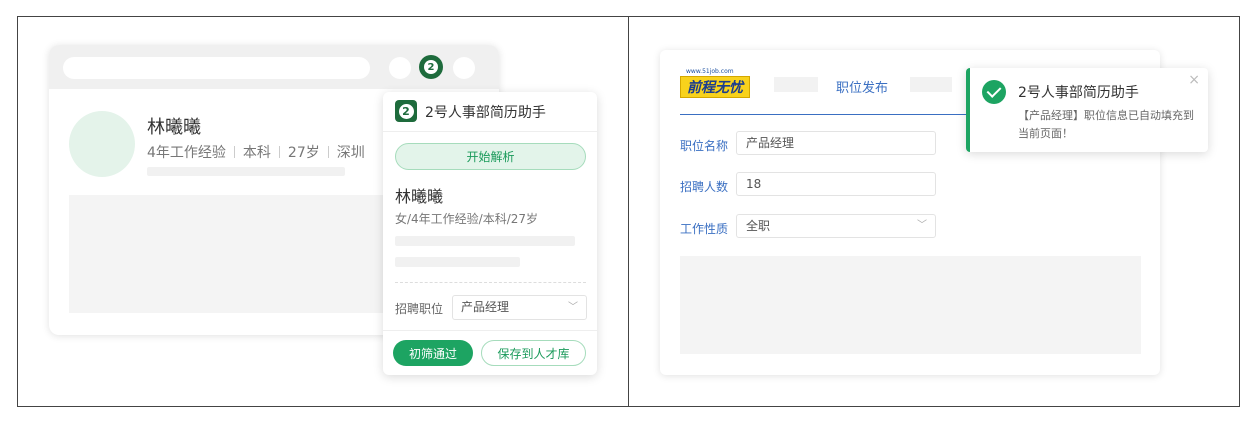 This screenshot has height=425, width=1258. Describe the element at coordinates (704, 229) in the screenshot. I see `job-type-label: 工作性质` at that location.